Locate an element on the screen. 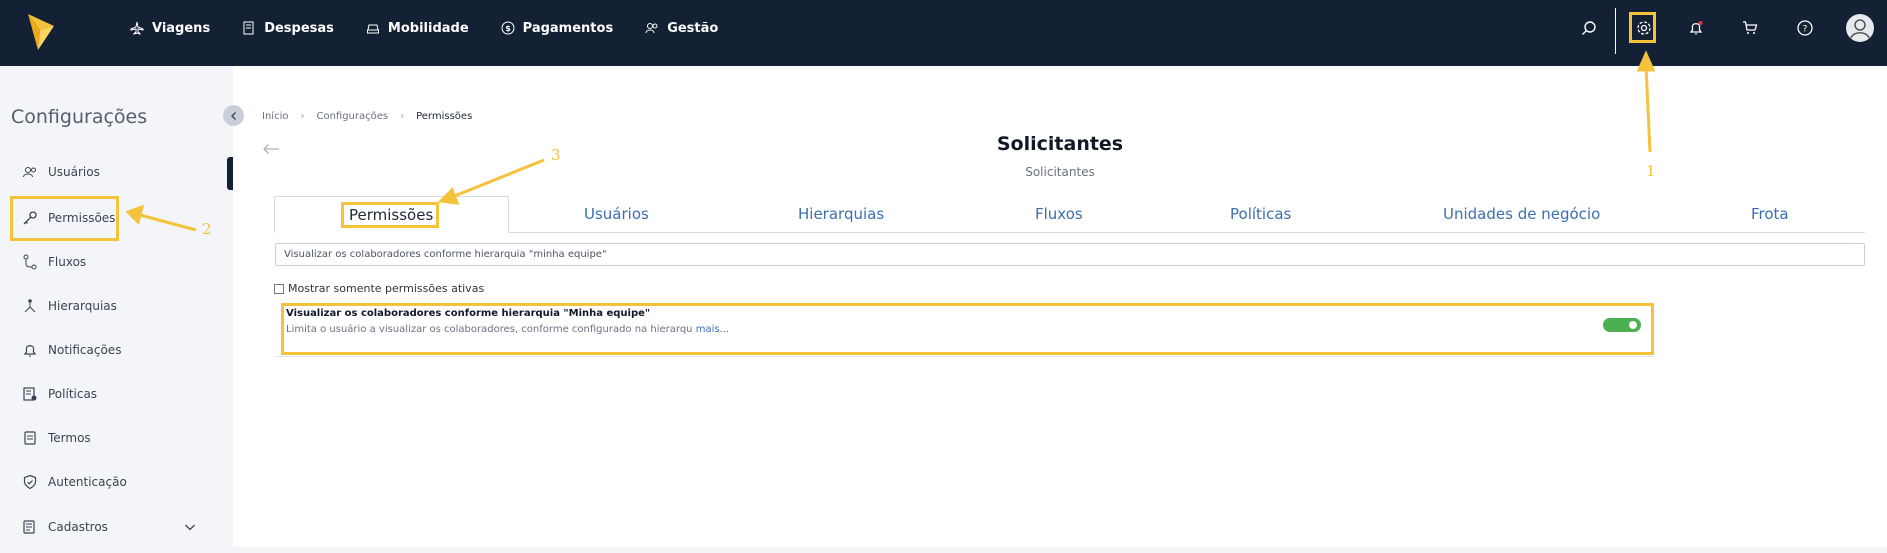 Image resolution: width=1887 pixels, height=553 pixels. nav-despesas: Despesas is located at coordinates (288, 28).